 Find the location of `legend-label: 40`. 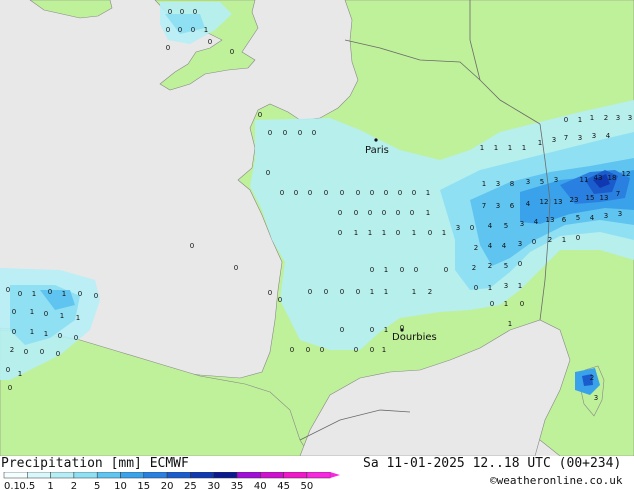

legend-label: 40 is located at coordinates (260, 485).